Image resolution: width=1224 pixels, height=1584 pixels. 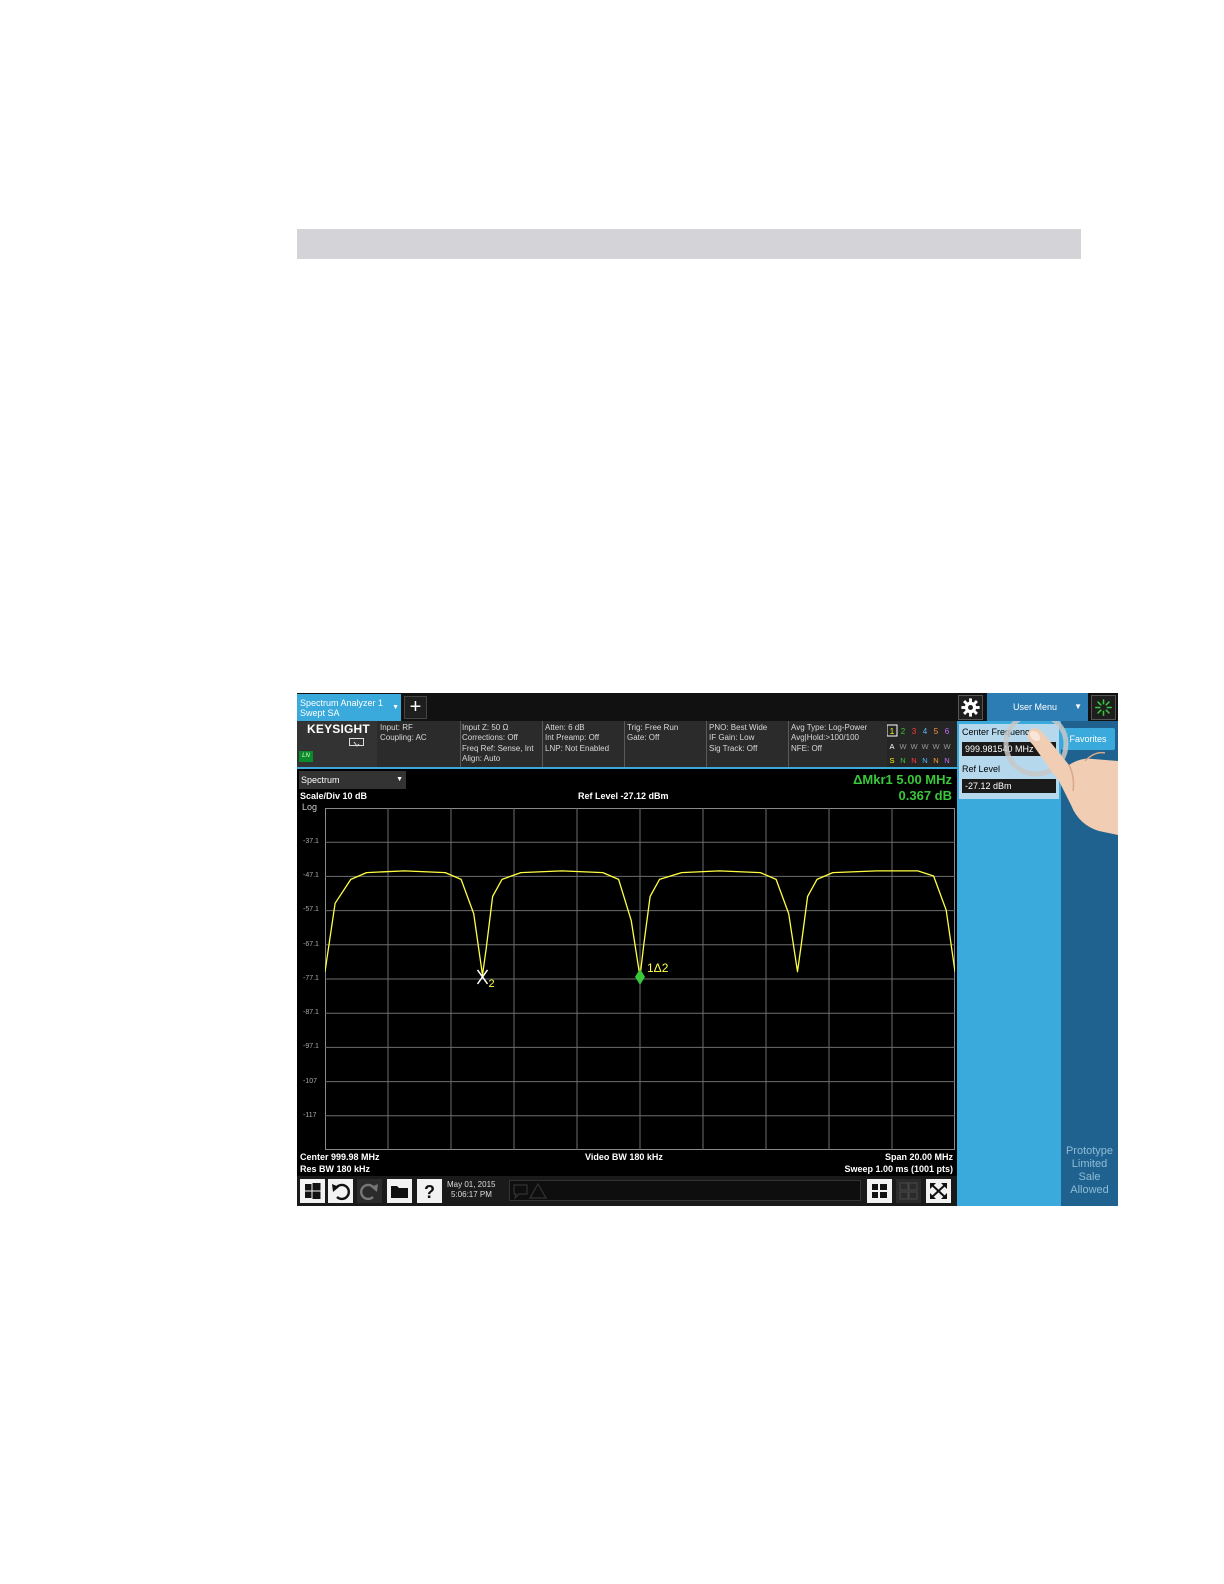 I want to click on notice-line: Limited, so click(x=1089, y=1164).